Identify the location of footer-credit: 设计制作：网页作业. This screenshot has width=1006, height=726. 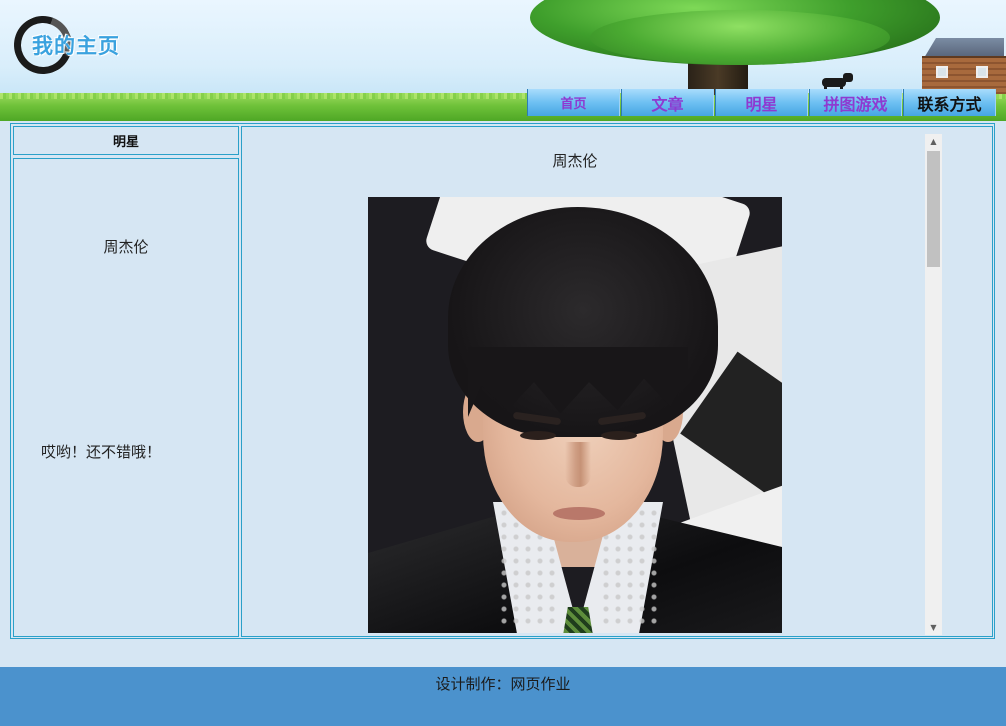
(503, 684).